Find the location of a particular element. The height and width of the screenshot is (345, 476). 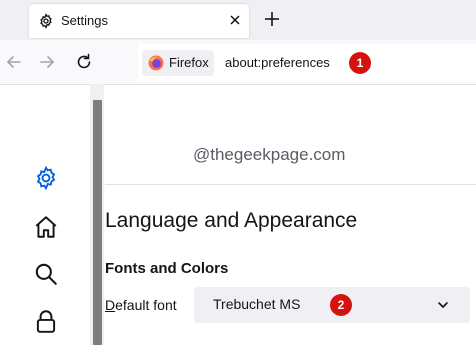

firefox-logo-icon is located at coordinates (156, 63).